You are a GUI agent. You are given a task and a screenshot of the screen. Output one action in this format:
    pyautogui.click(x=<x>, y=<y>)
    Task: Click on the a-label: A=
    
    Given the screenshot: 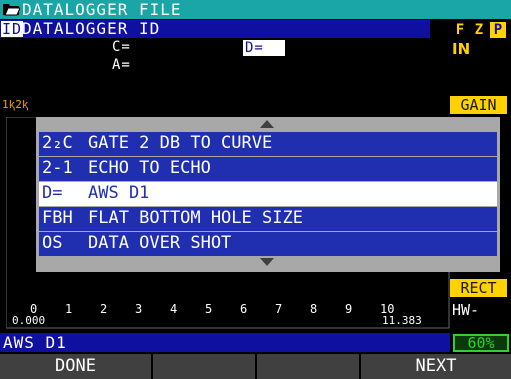 What is the action you would take?
    pyautogui.click(x=121, y=65)
    